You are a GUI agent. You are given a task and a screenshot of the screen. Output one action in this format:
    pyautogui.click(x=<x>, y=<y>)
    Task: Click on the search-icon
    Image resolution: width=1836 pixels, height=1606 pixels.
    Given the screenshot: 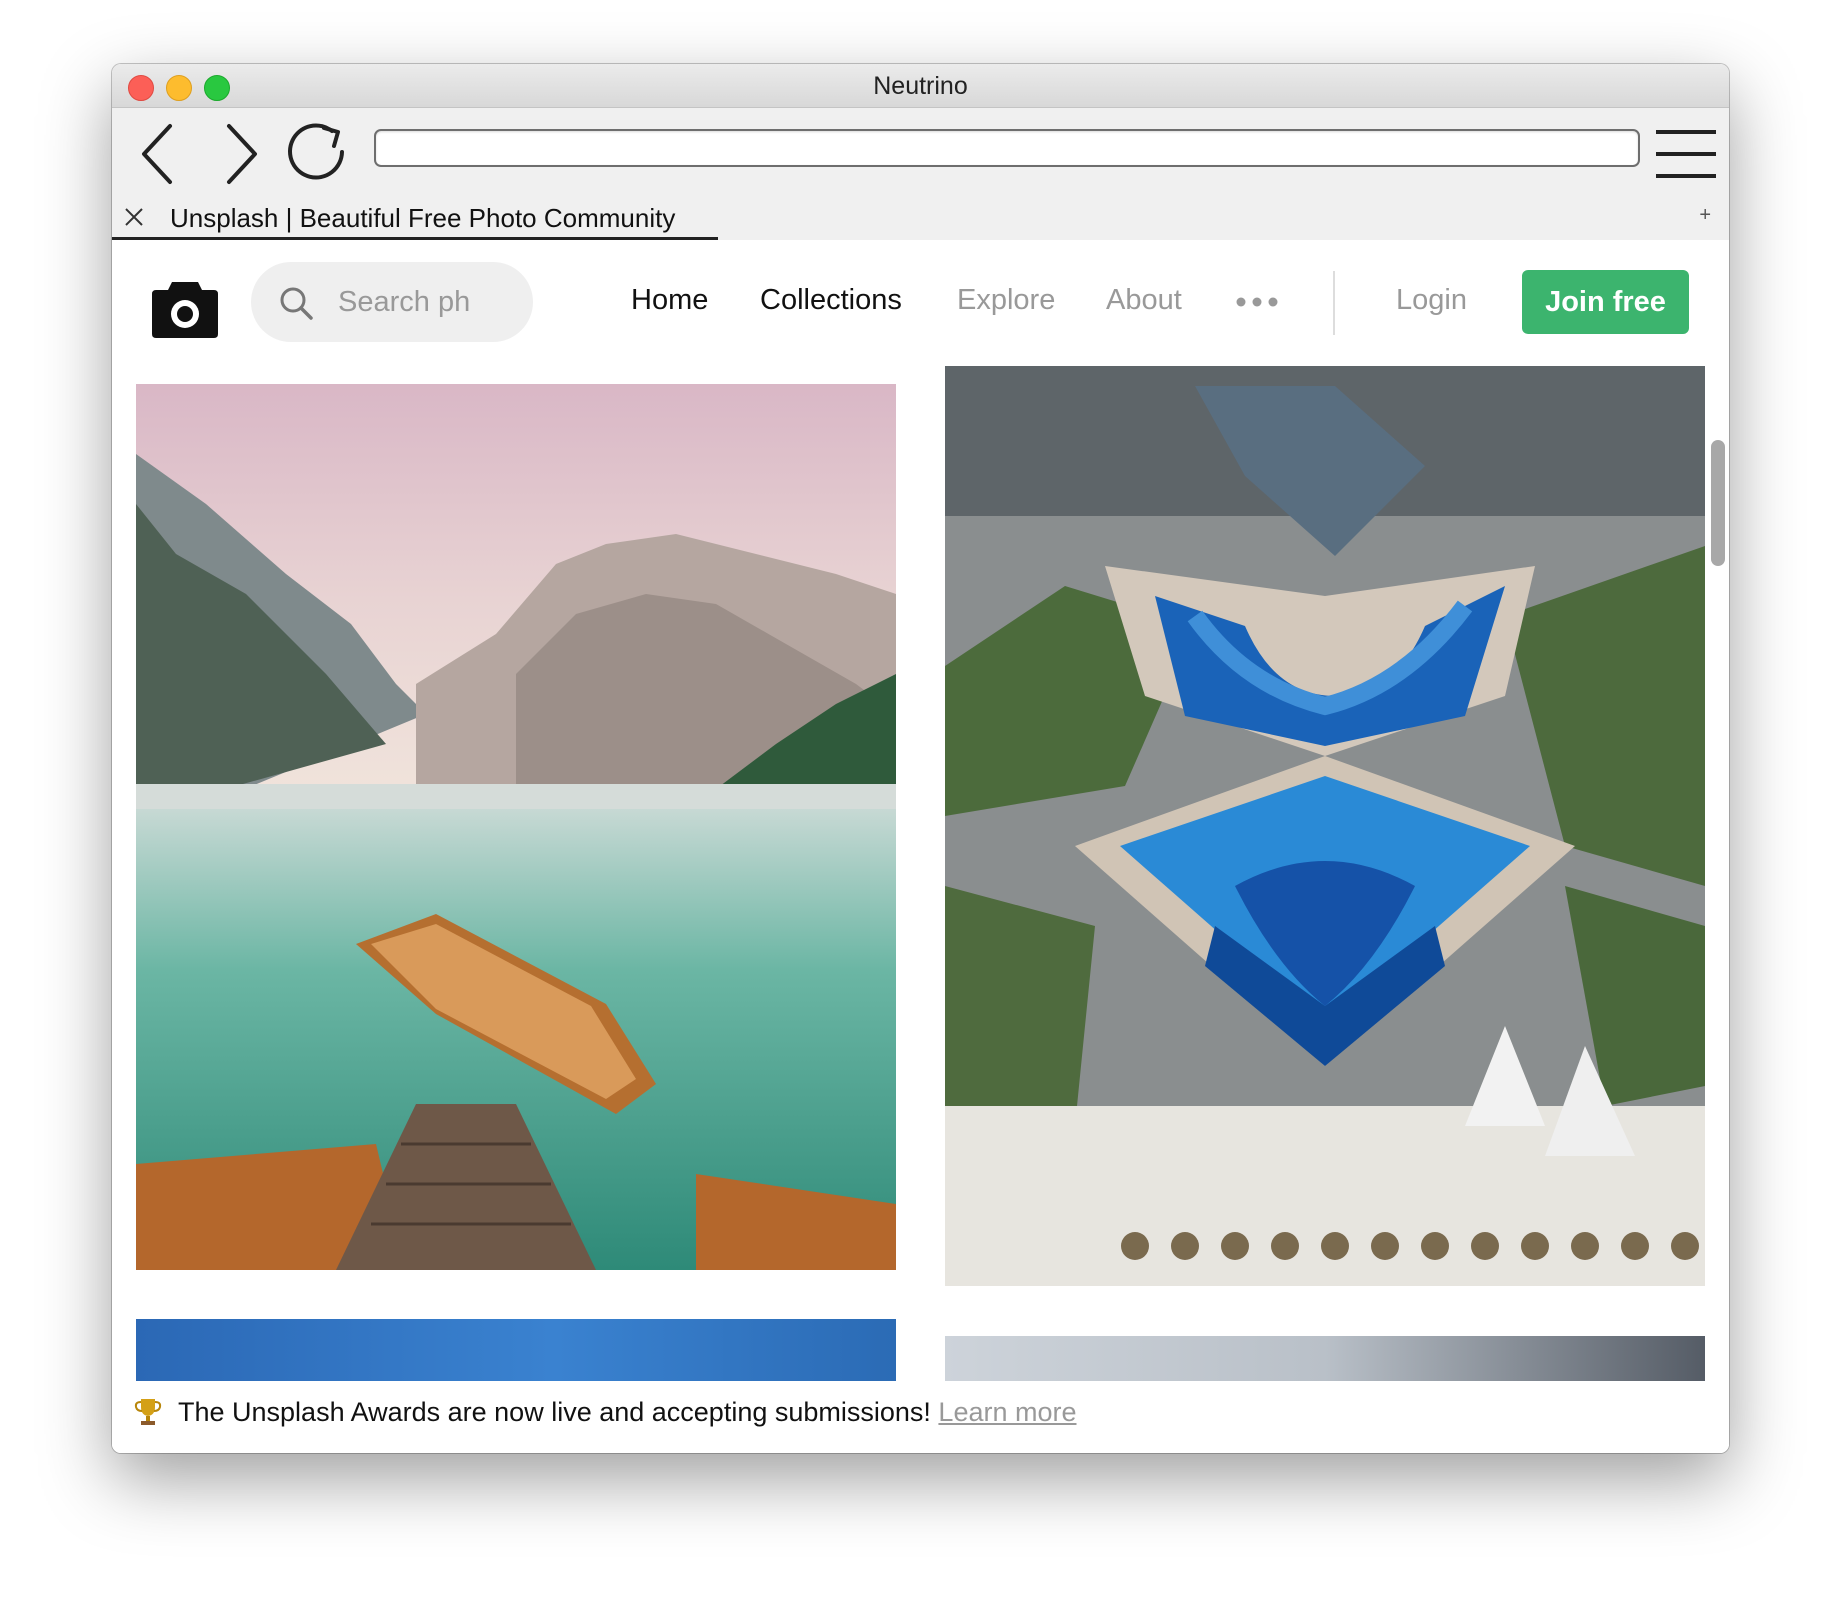 What is the action you would take?
    pyautogui.click(x=296, y=303)
    